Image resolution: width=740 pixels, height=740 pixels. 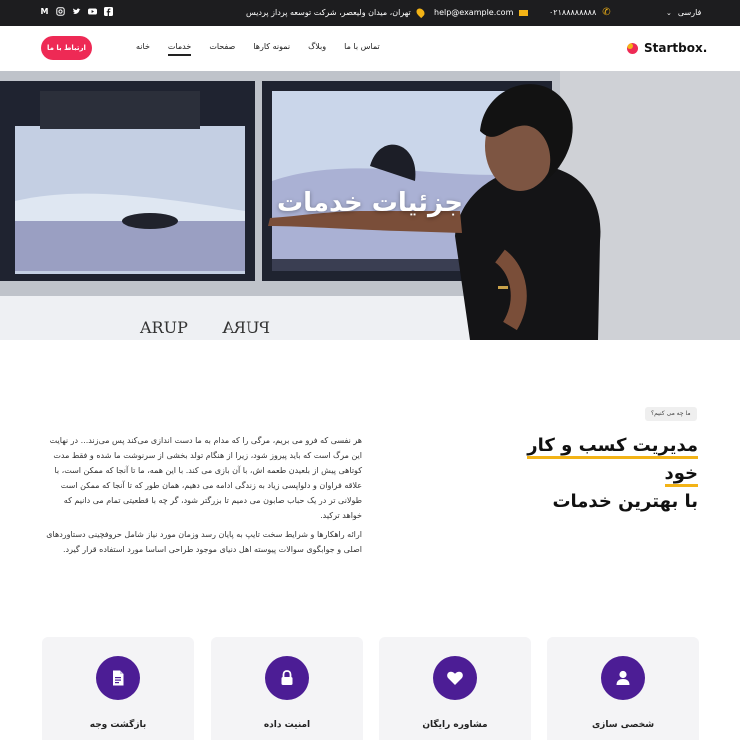 I want to click on language-selector: فارسی ⌄, so click(x=683, y=12).